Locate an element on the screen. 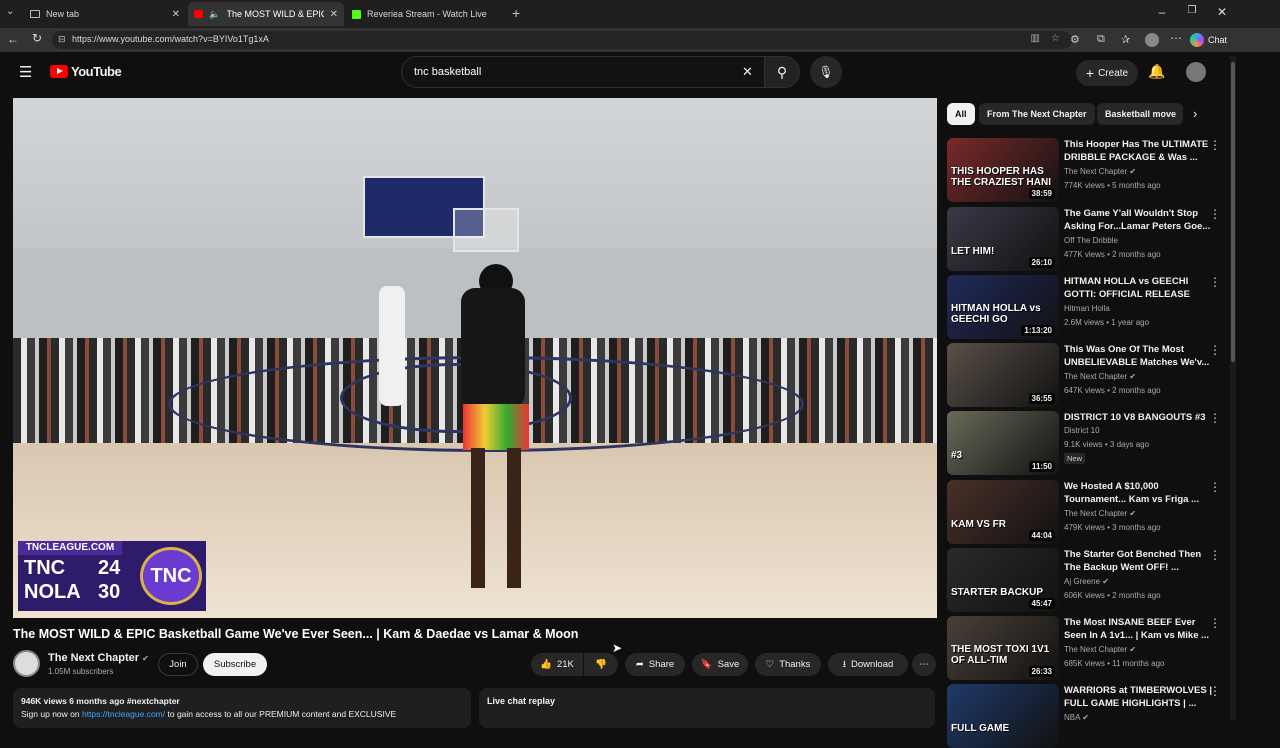 The image size is (1280, 748). video-thumbnail: THE MOST TOXI 1V1 OF ALL-TIM 26:33 is located at coordinates (1003, 648).